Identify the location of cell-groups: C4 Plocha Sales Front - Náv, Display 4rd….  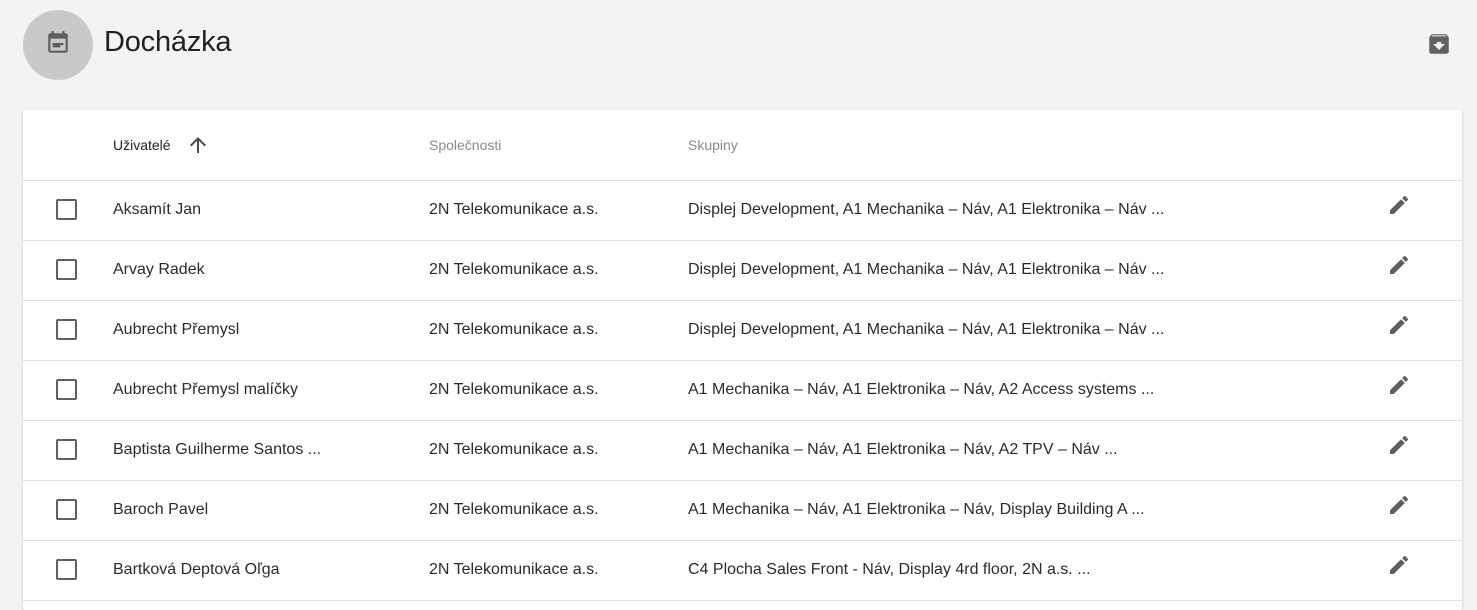
(889, 569).